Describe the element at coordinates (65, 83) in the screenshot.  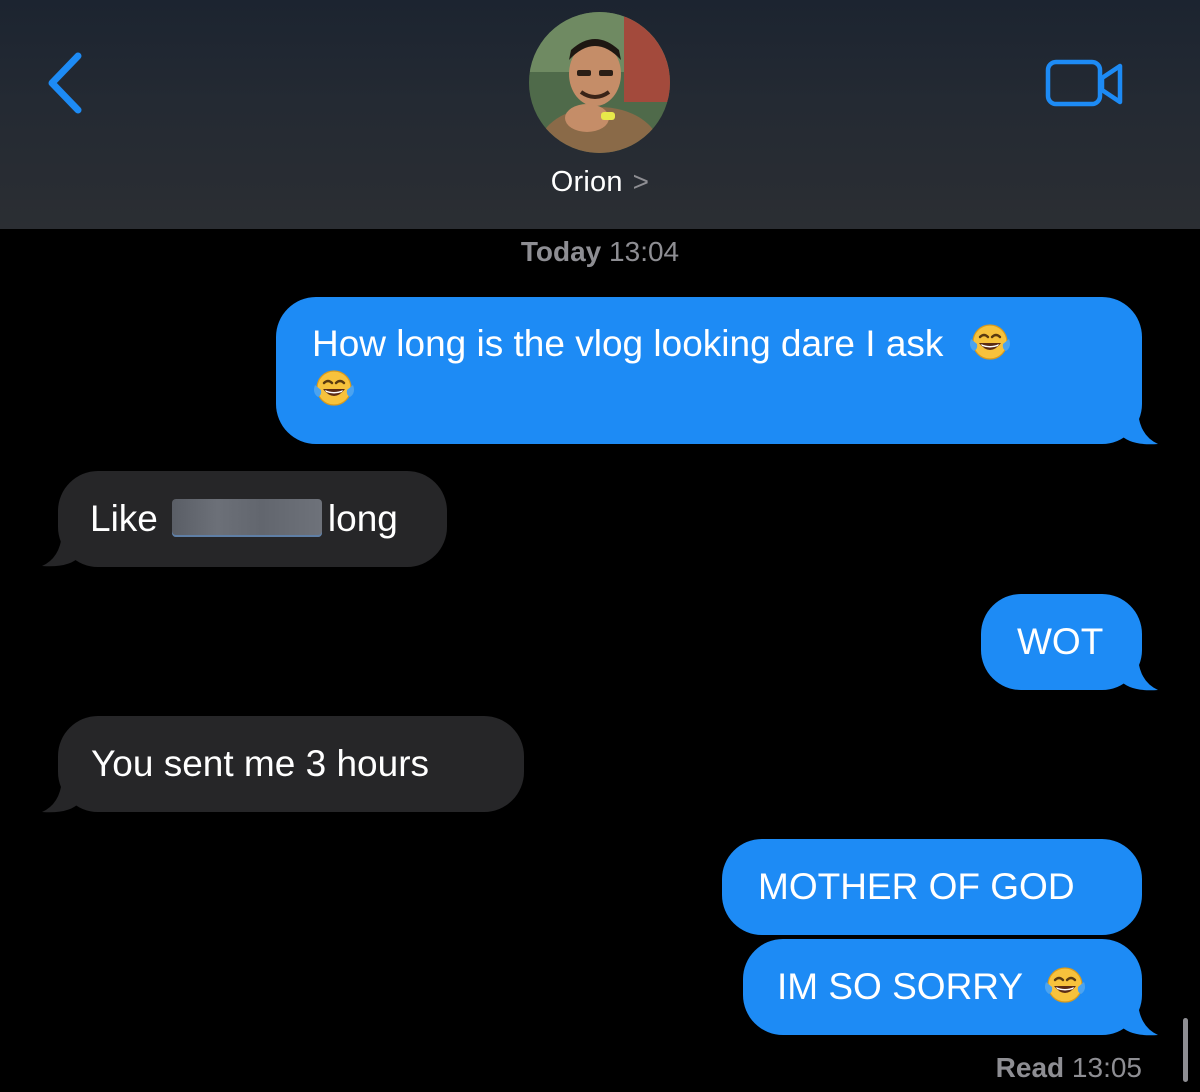
I see `chevron-left-icon` at that location.